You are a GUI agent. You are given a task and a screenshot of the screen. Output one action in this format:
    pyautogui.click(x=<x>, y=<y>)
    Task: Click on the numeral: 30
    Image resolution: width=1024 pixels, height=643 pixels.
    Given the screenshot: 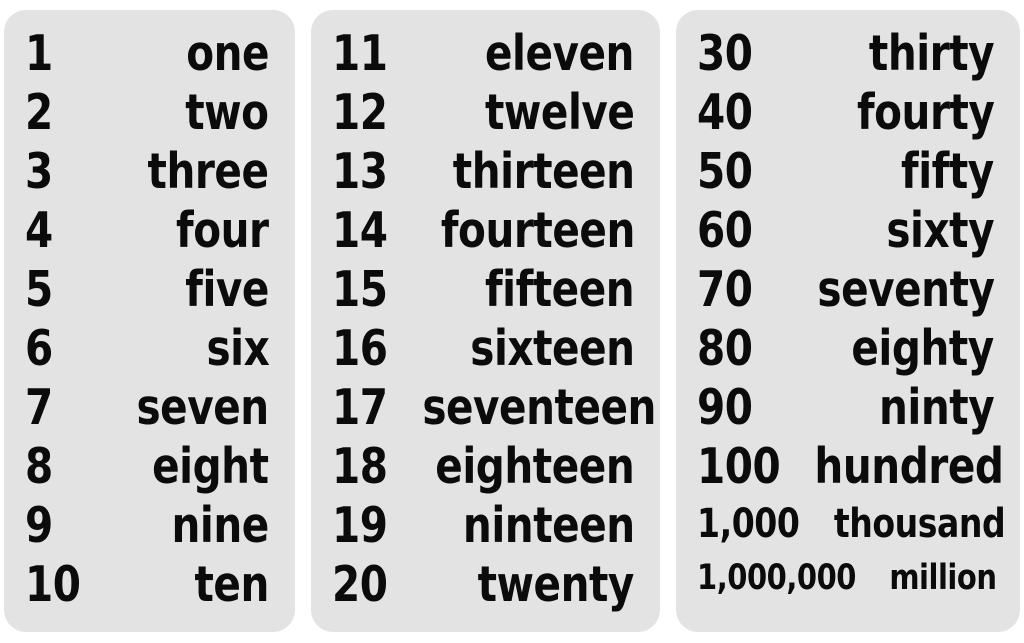 What is the action you would take?
    pyautogui.click(x=725, y=53)
    